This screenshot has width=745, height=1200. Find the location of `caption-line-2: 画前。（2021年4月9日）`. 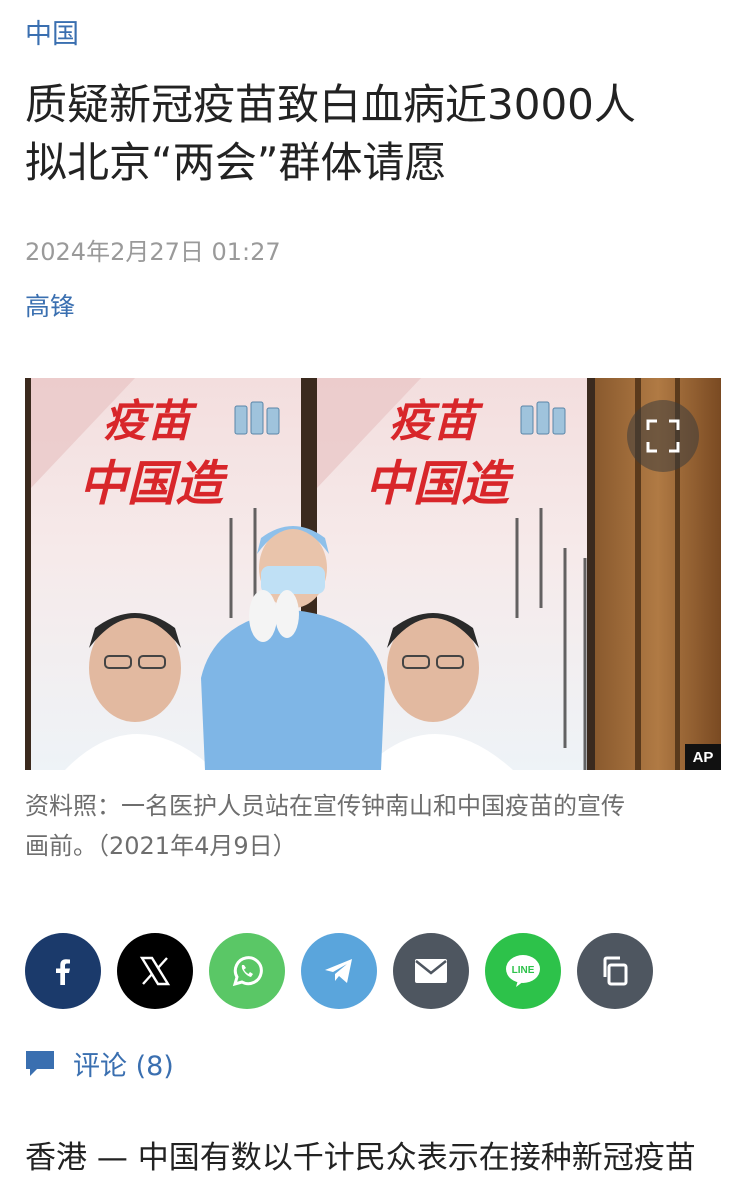

caption-line-2: 画前。（2021年4月9日） is located at coordinates (161, 846).